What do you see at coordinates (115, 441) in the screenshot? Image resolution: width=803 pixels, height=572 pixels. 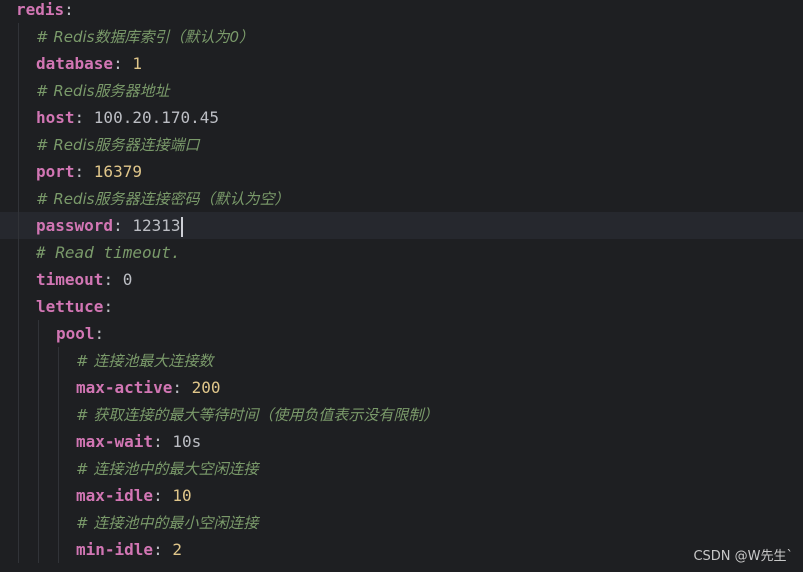 I see `yaml-key: max-wait` at bounding box center [115, 441].